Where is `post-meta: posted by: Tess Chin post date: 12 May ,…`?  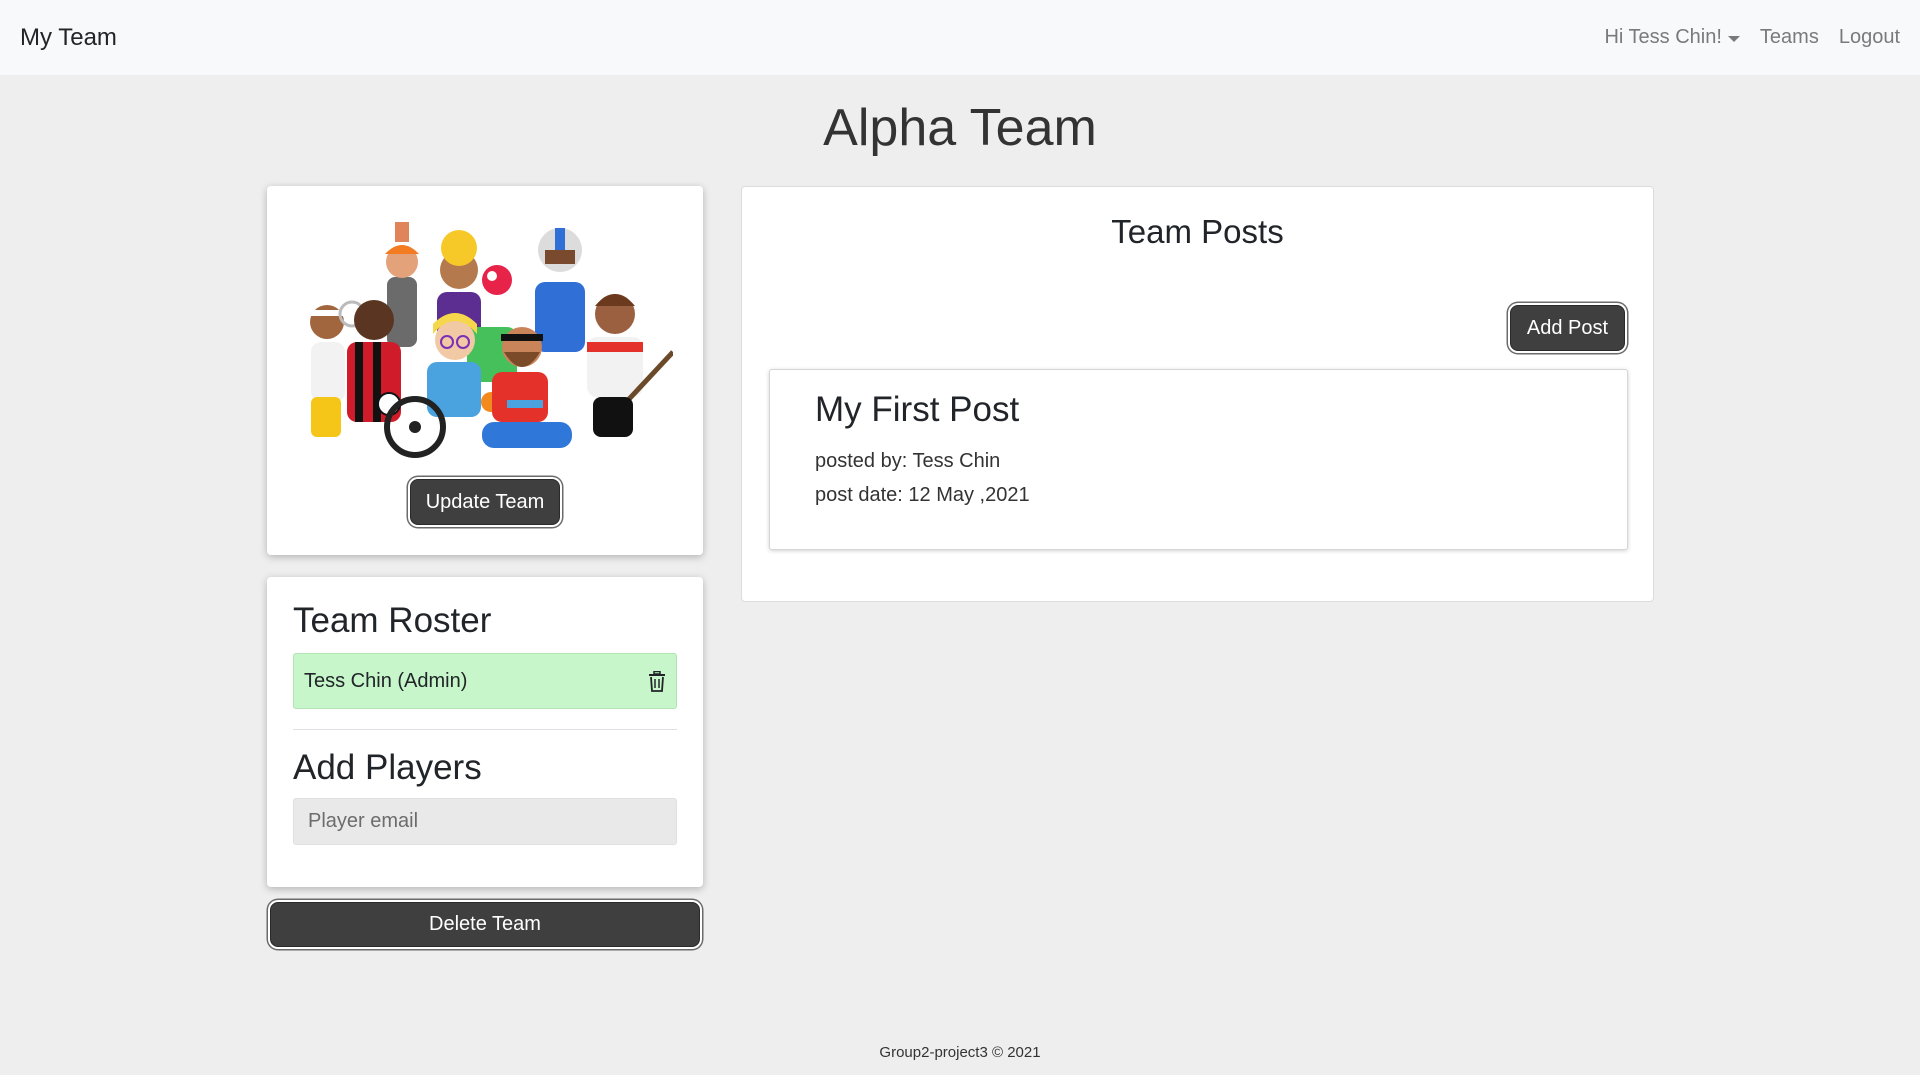 post-meta: posted by: Tess Chin post date: 12 May ,… is located at coordinates (1198, 478).